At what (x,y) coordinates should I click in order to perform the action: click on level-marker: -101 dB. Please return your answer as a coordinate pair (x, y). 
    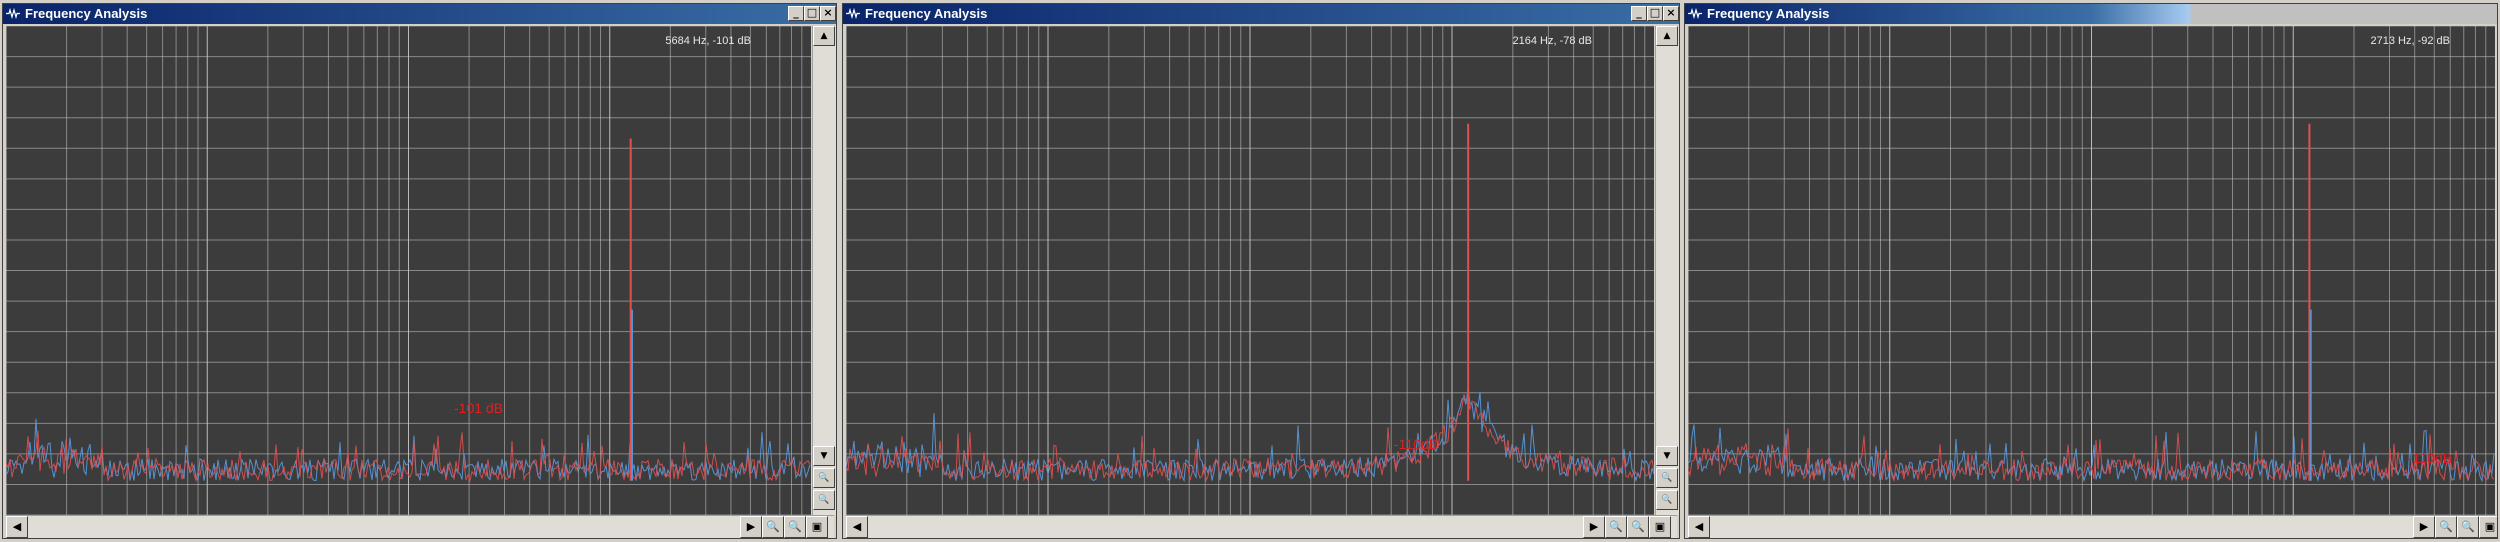
    Looking at the image, I should click on (479, 408).